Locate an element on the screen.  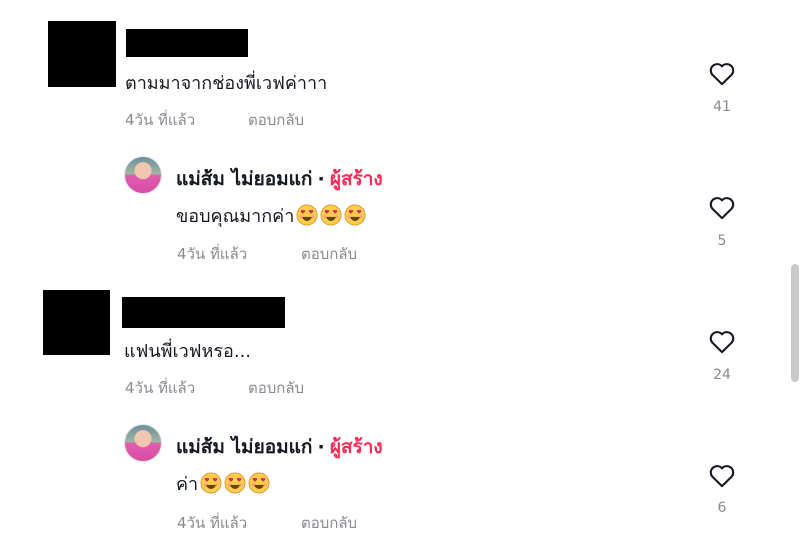
reply-text: ขอบคุณมากค่า is located at coordinates (235, 216).